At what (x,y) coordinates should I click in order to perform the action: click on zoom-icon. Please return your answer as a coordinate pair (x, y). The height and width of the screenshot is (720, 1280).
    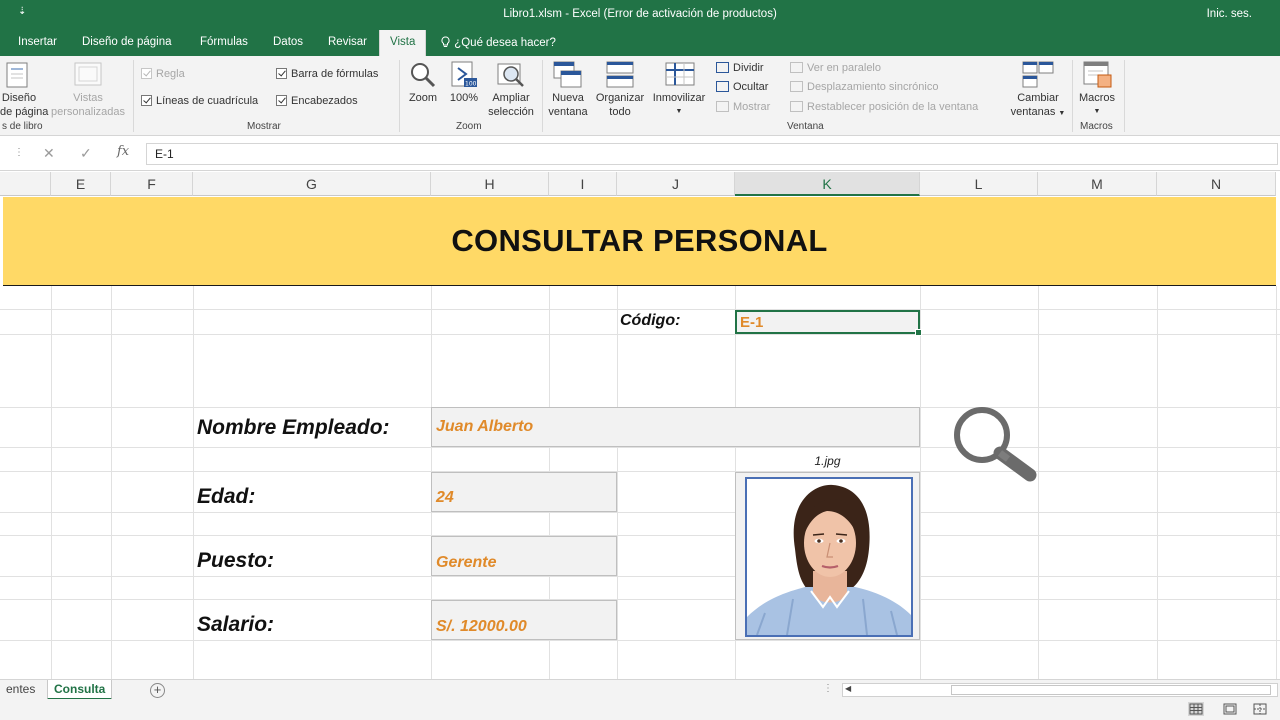
    Looking at the image, I should click on (423, 76).